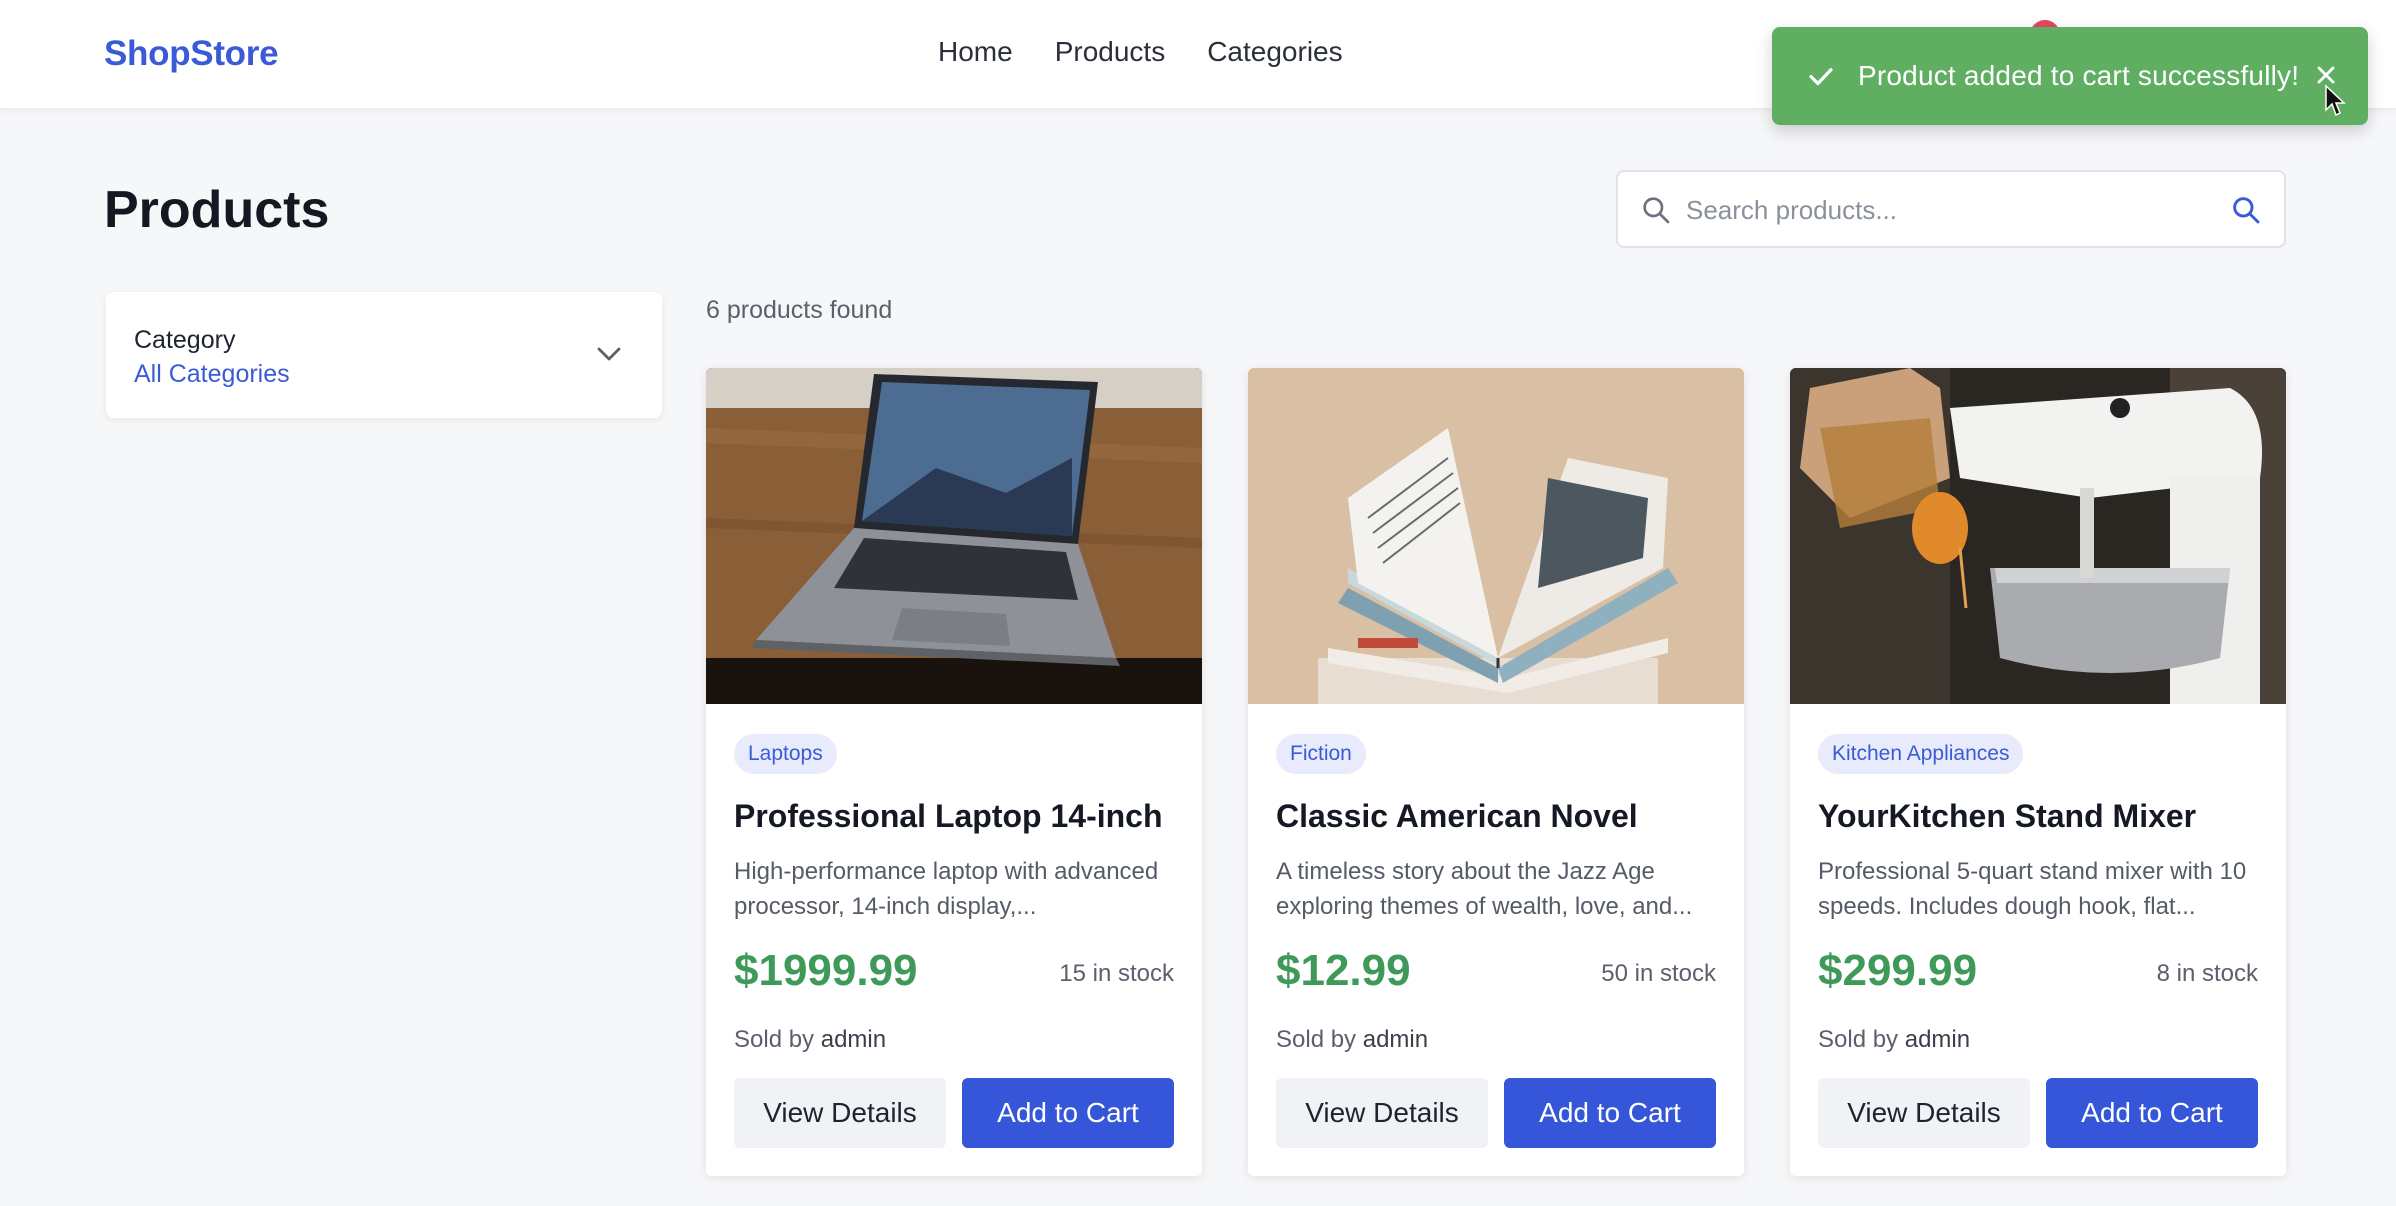 This screenshot has width=2396, height=1206. Describe the element at coordinates (1656, 210) in the screenshot. I see `search-icon` at that location.